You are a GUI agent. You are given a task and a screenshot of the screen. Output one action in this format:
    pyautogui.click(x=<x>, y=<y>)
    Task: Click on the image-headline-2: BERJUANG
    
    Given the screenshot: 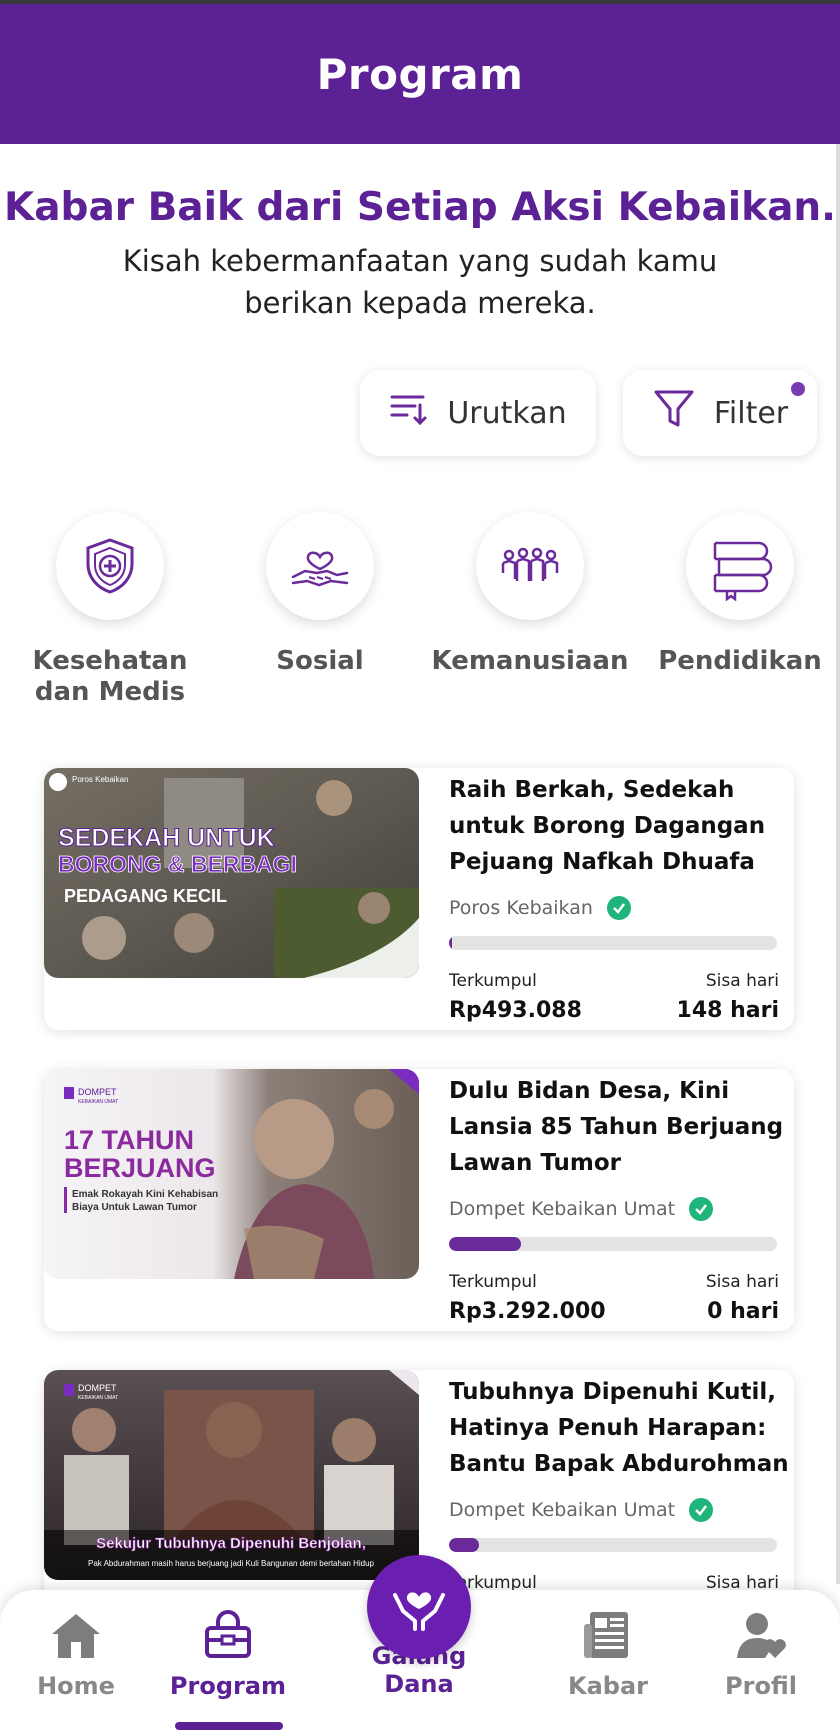 What is the action you would take?
    pyautogui.click(x=140, y=1168)
    